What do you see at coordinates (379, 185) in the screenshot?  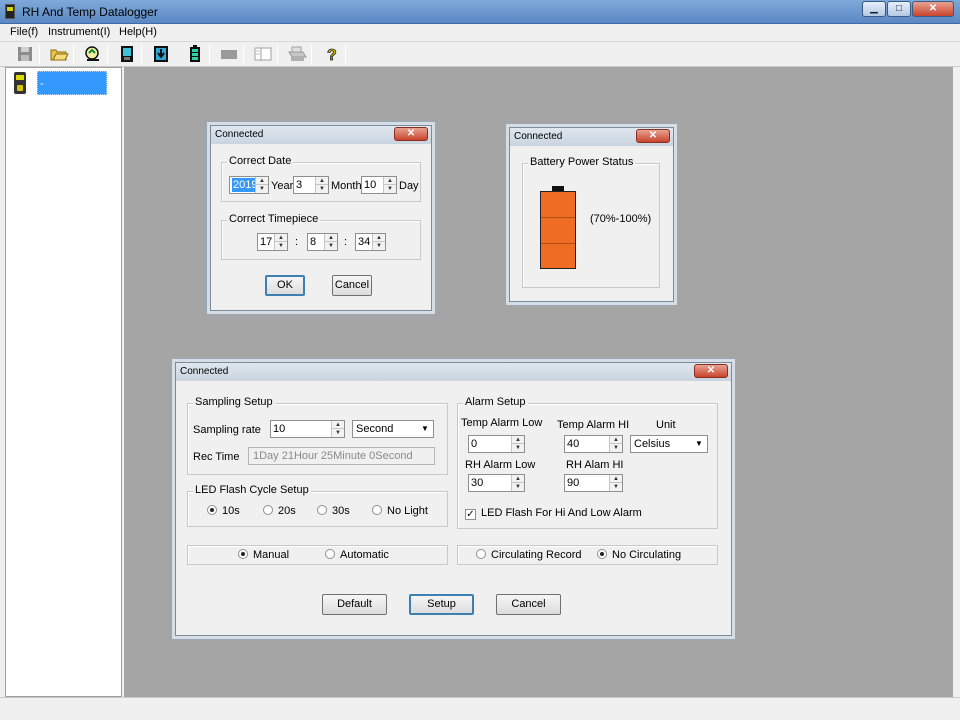 I see `day-stepper: 10 ▲ ▼` at bounding box center [379, 185].